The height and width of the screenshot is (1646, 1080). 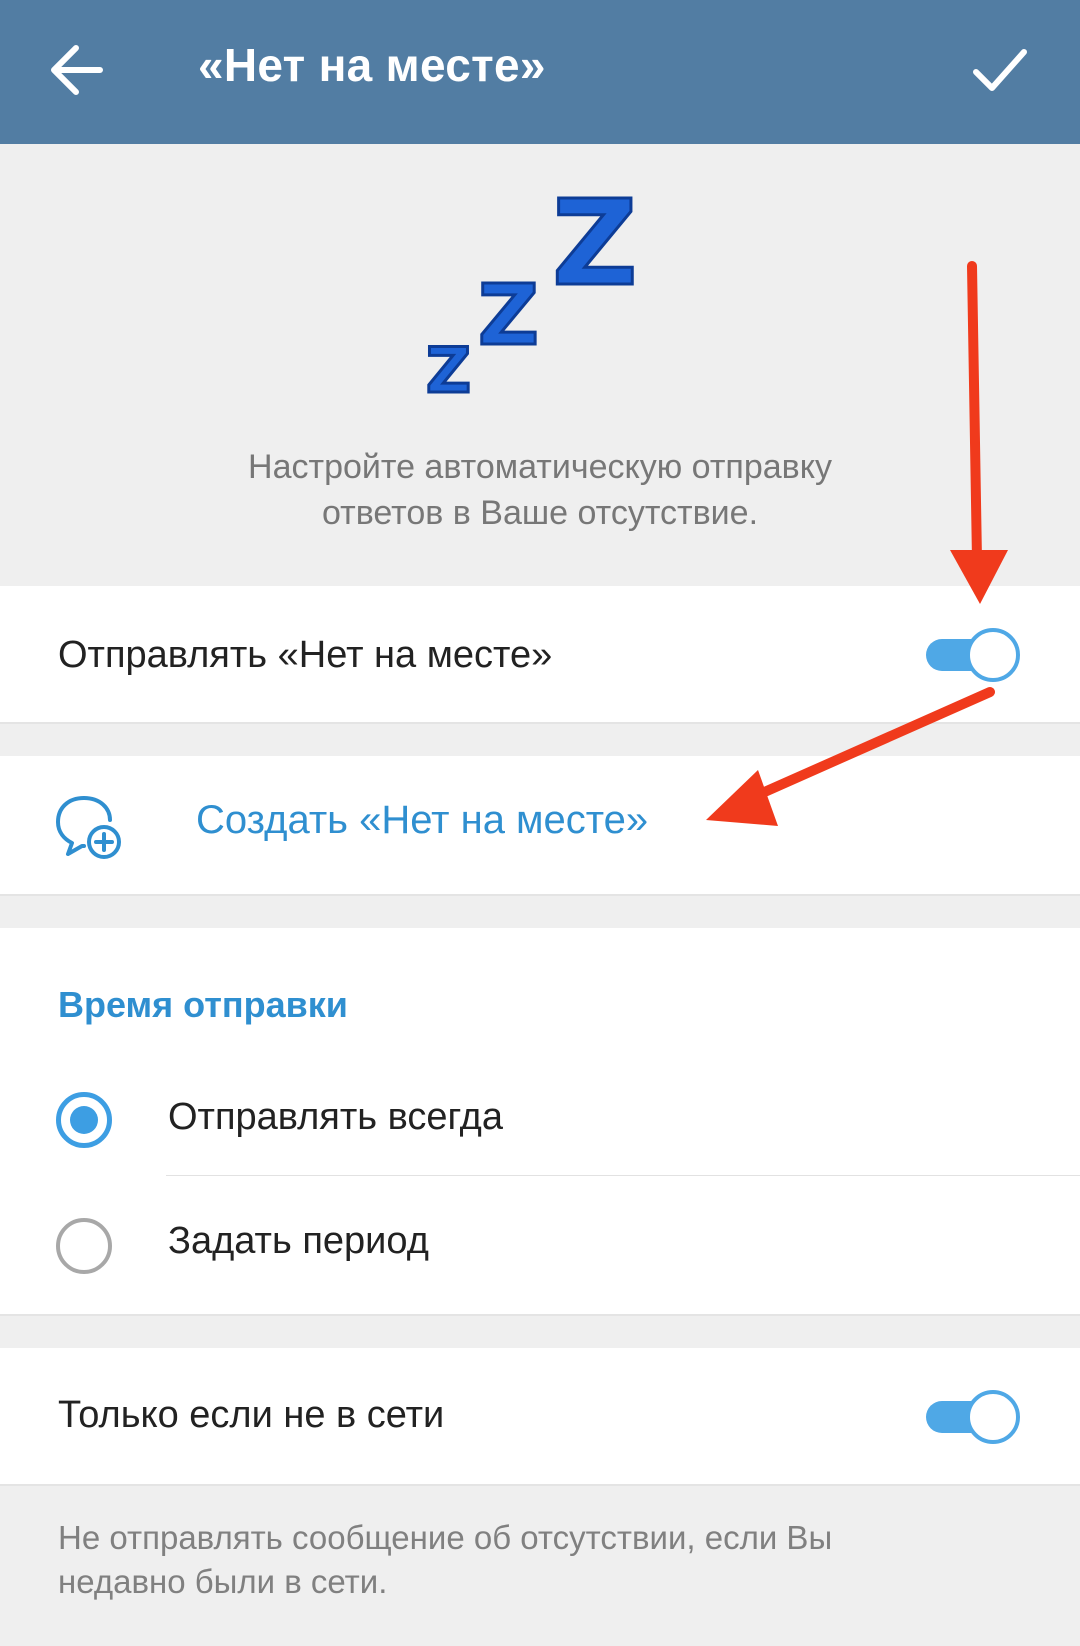 What do you see at coordinates (372, 65) in the screenshot?
I see `page-title: «Нет на месте»` at bounding box center [372, 65].